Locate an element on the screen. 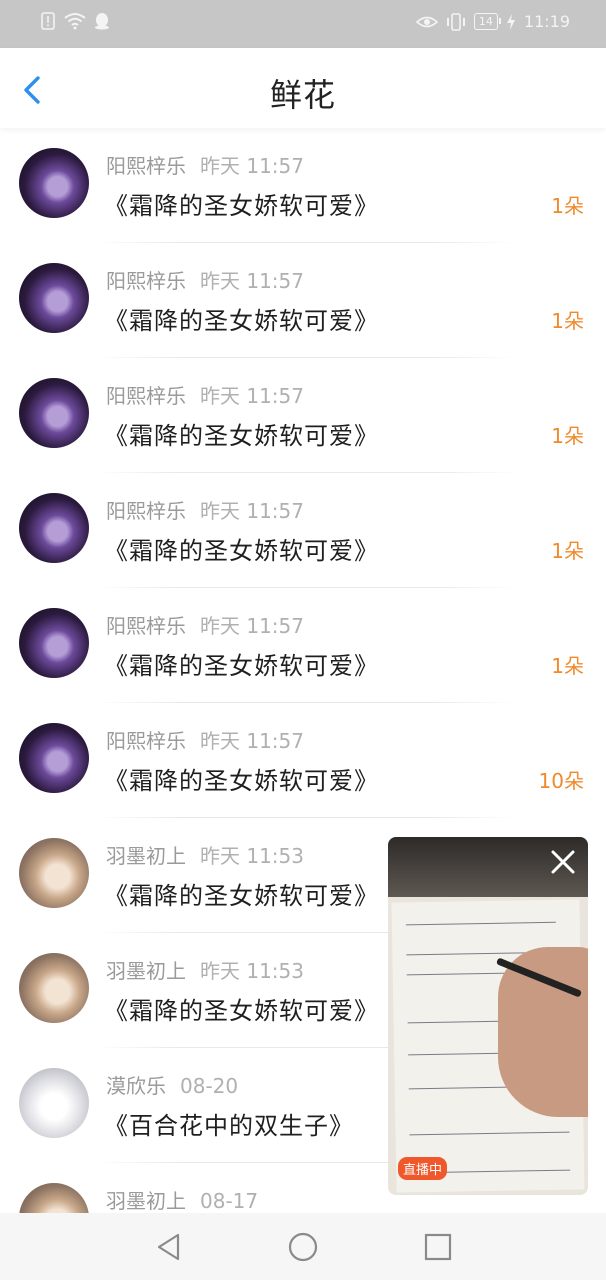 The height and width of the screenshot is (1280, 606). live-badge: 直播中 is located at coordinates (423, 1168).